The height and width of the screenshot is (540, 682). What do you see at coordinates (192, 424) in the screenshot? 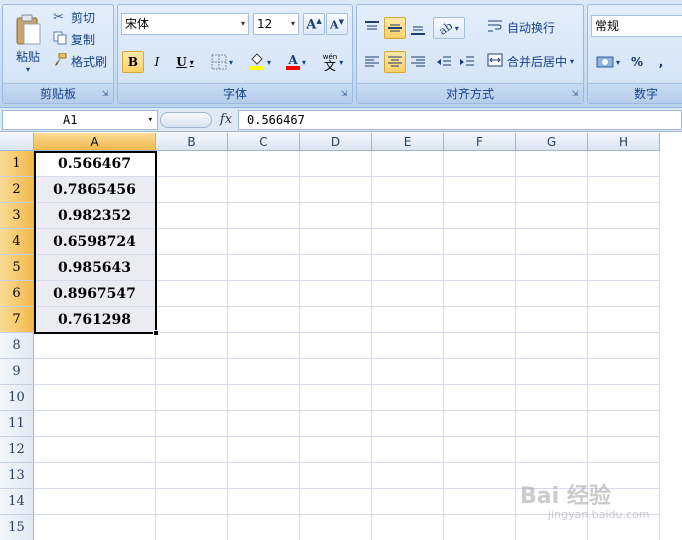
I see `cell-b11` at bounding box center [192, 424].